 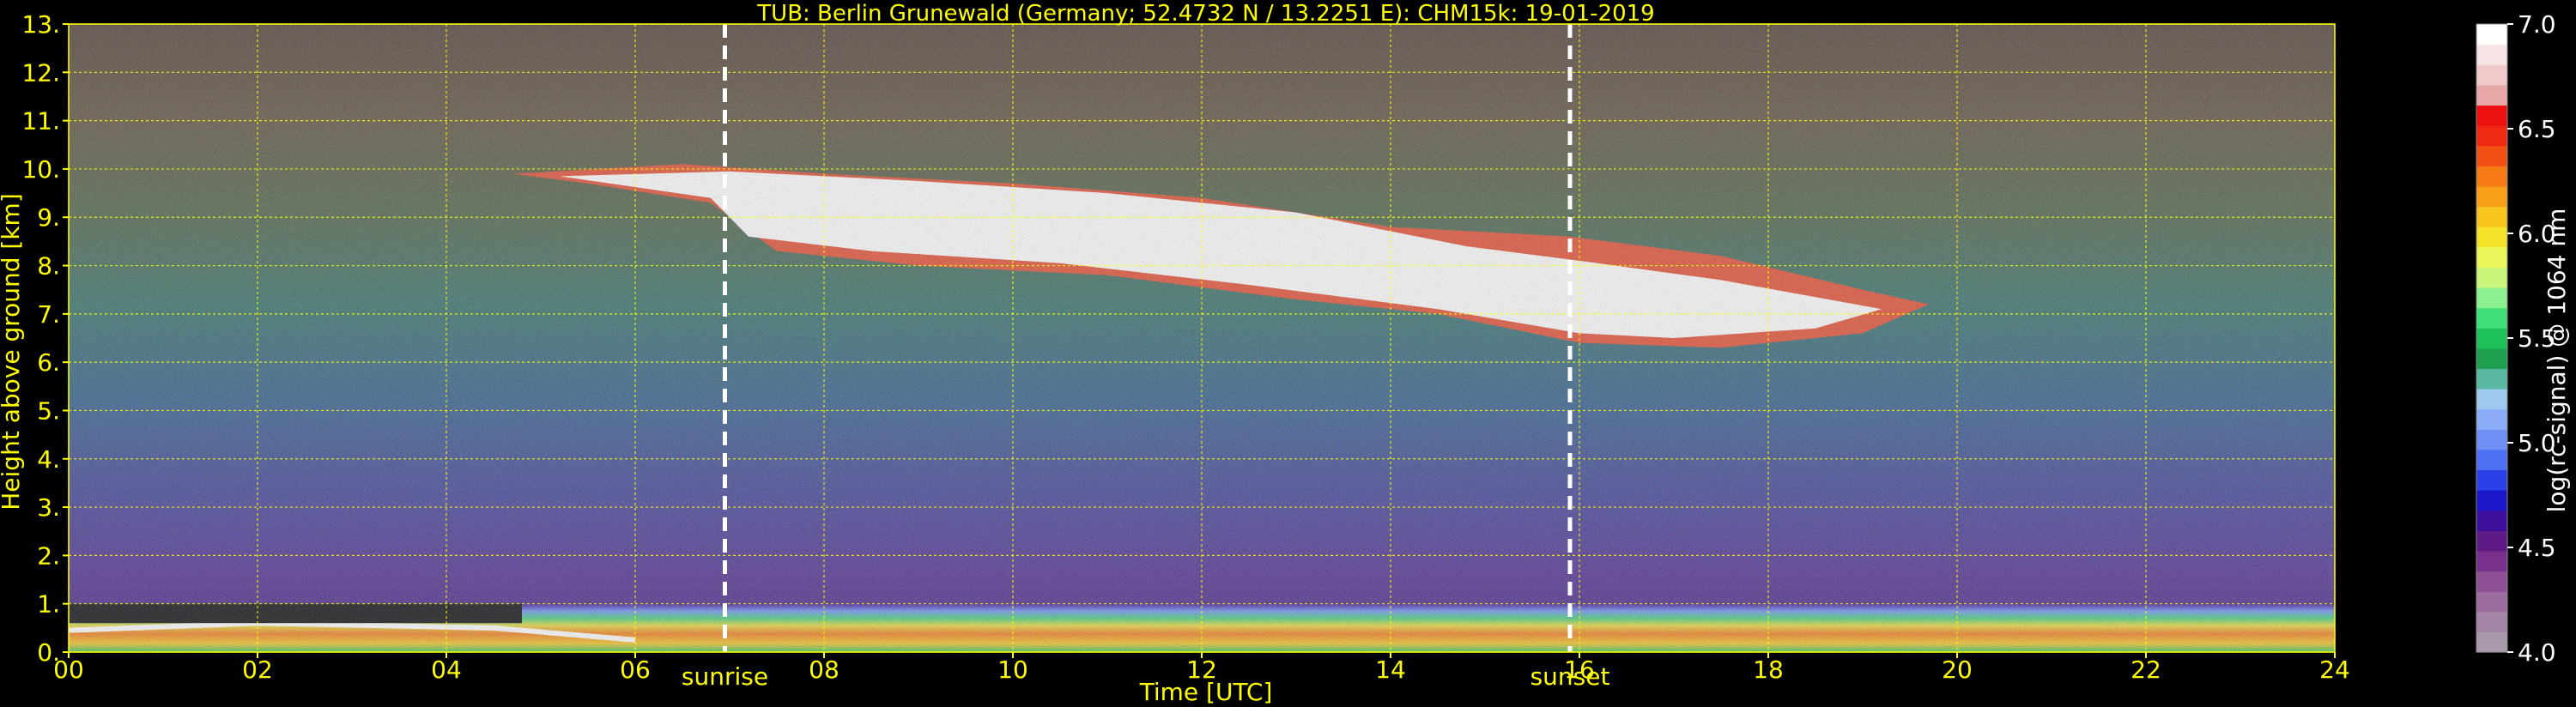 I want to click on x-tick-label: 20, so click(x=1957, y=670).